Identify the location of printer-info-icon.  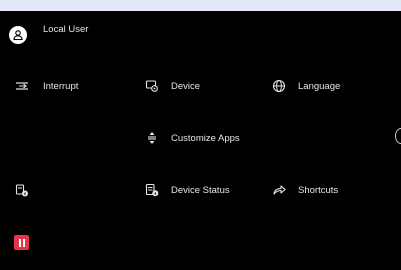
(22, 190).